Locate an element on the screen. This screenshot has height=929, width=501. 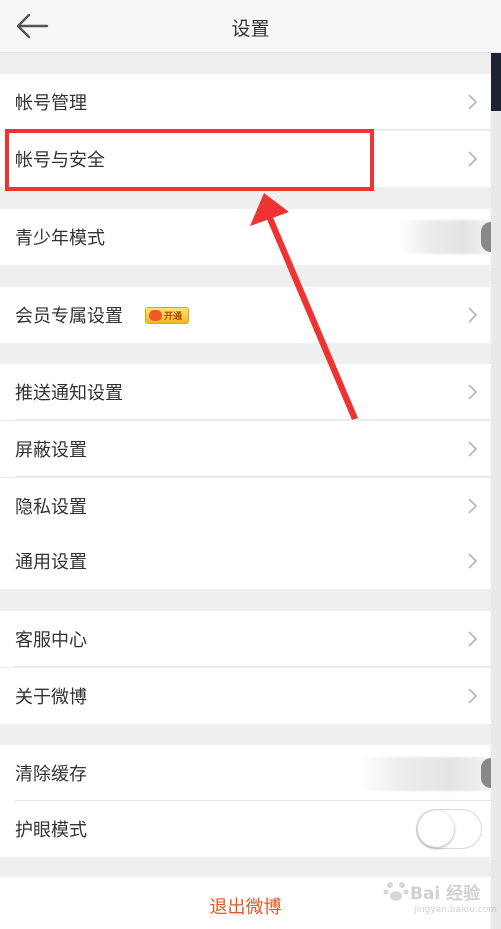
customer-service-row: 客服中心 is located at coordinates (245, 639).